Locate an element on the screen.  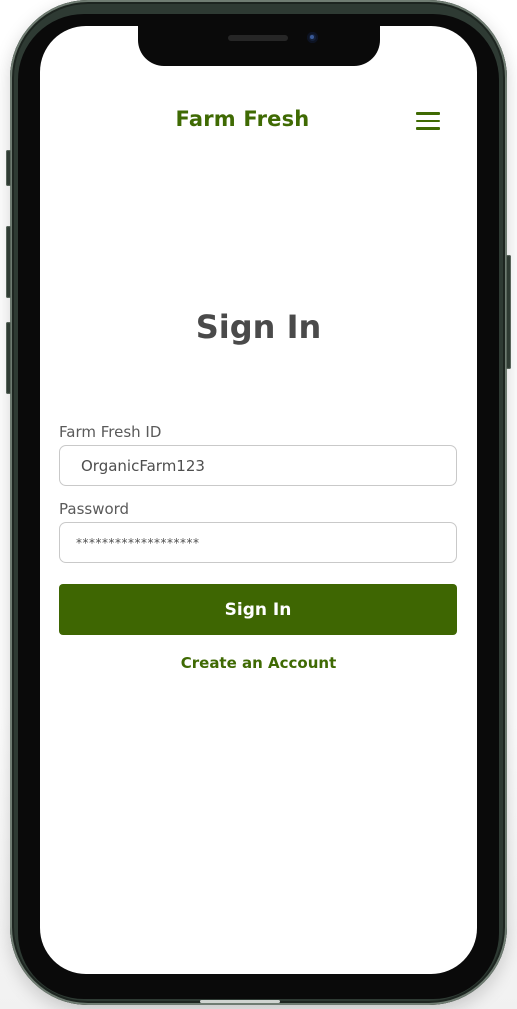
volume-up-button is located at coordinates (8, 262).